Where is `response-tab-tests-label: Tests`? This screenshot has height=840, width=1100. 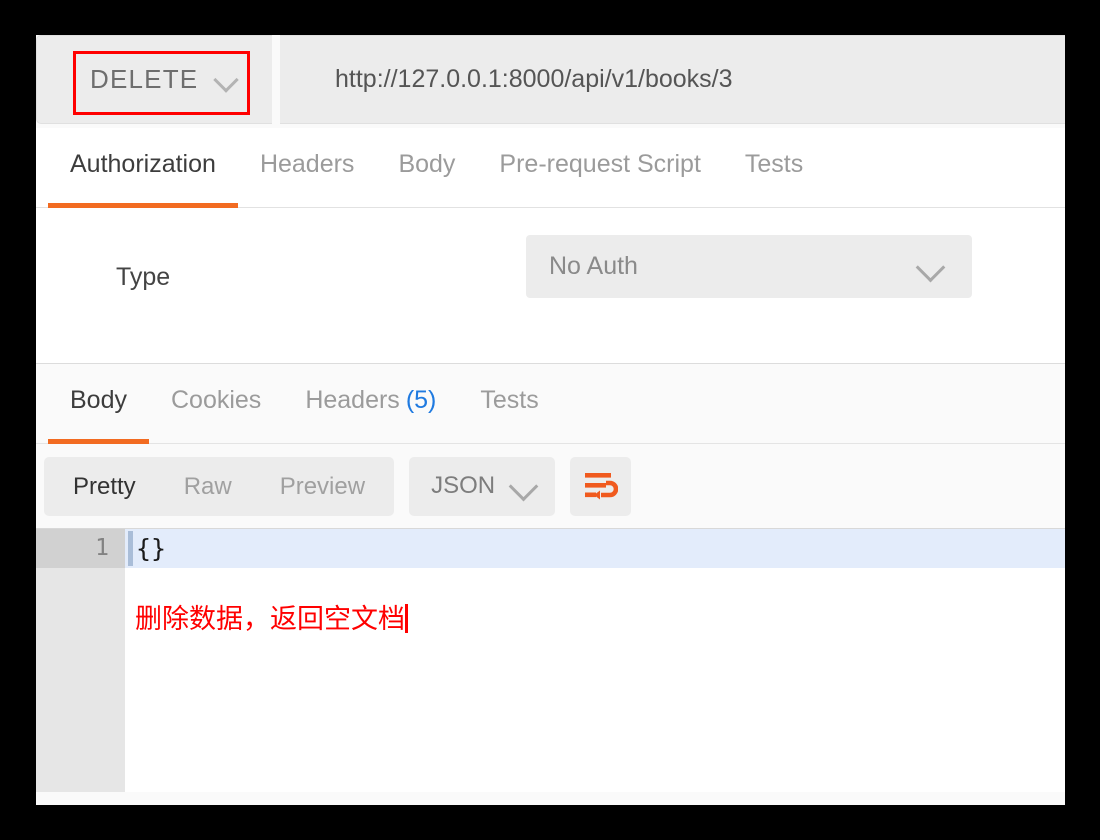
response-tab-tests-label: Tests is located at coordinates (509, 400).